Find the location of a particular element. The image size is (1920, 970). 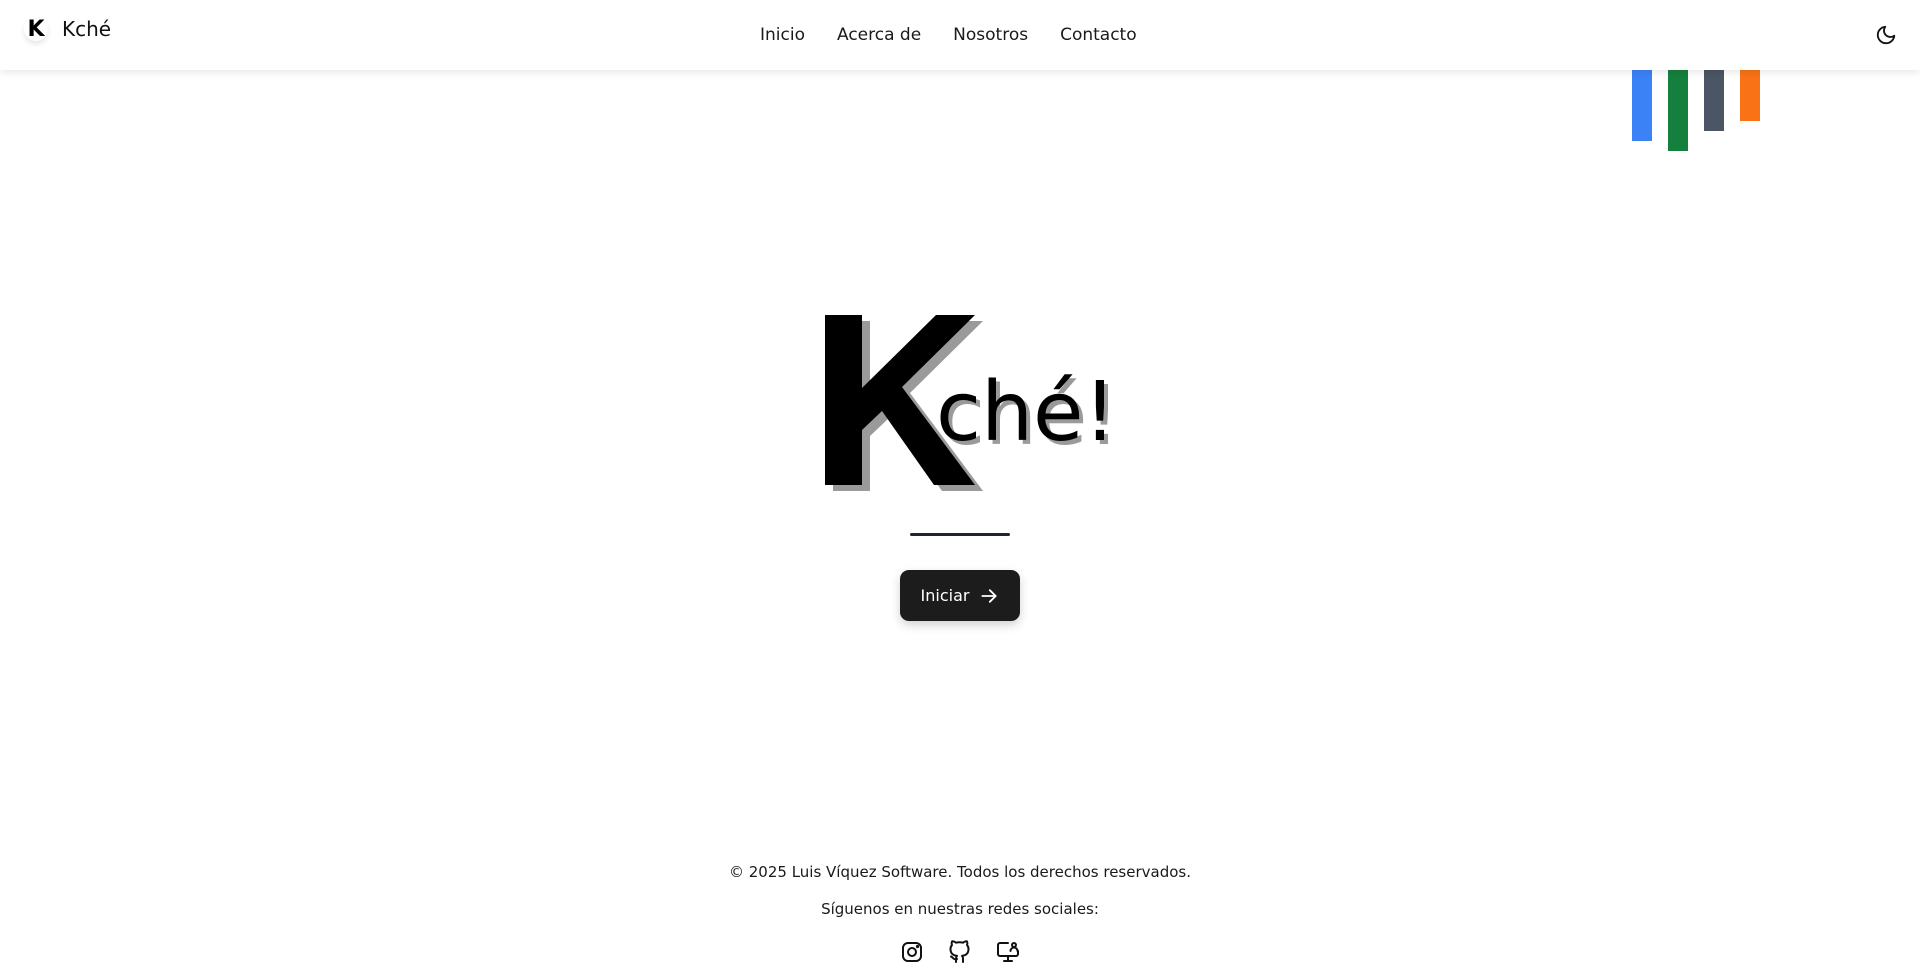

nav-inicio: Inicio is located at coordinates (782, 35).